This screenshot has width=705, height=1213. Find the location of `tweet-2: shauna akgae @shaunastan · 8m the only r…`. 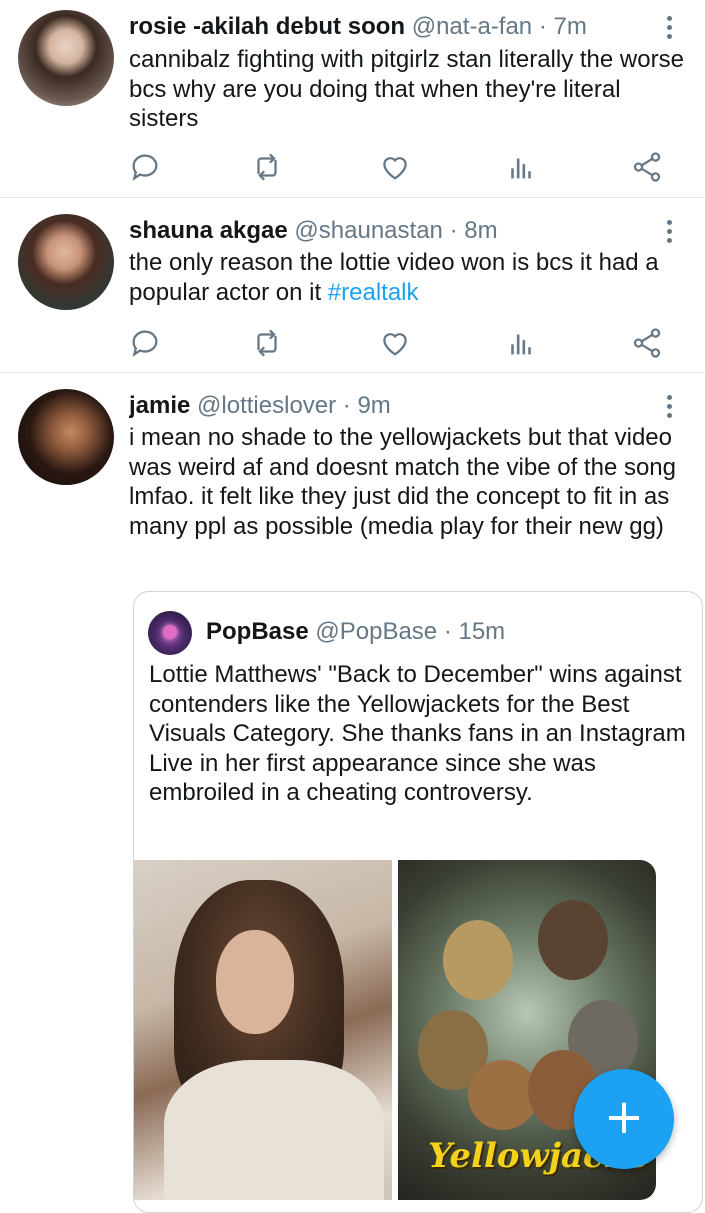

tweet-2: shauna akgae @shaunastan · 8m the only r… is located at coordinates (352, 285).